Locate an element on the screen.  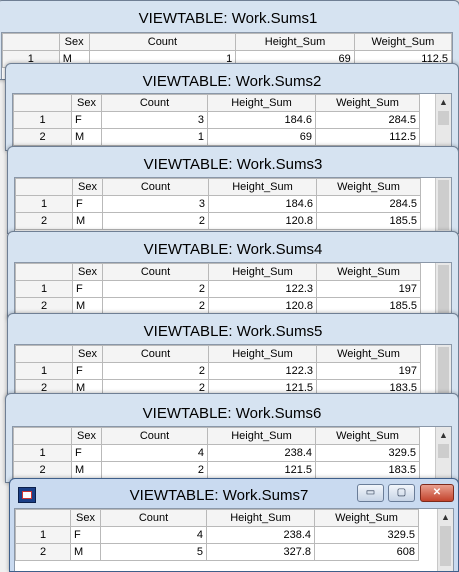
cell-count: 1 is located at coordinates (154, 137).